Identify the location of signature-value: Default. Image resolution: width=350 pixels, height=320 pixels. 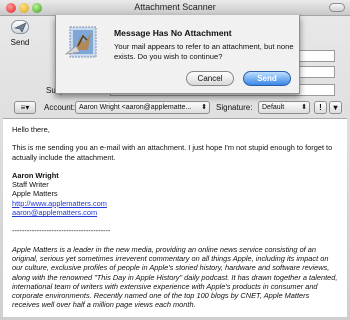
(273, 107).